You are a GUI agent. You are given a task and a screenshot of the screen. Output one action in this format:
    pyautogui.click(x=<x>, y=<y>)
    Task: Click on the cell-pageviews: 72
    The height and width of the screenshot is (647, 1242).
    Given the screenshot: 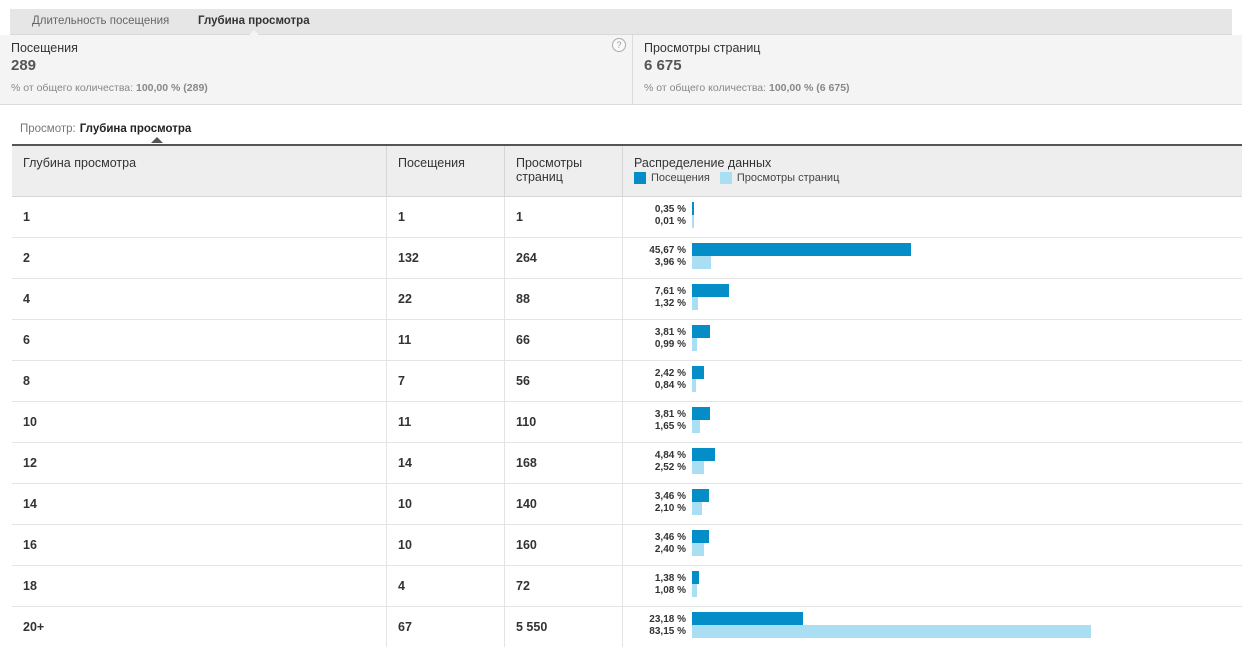 What is the action you would take?
    pyautogui.click(x=564, y=586)
    